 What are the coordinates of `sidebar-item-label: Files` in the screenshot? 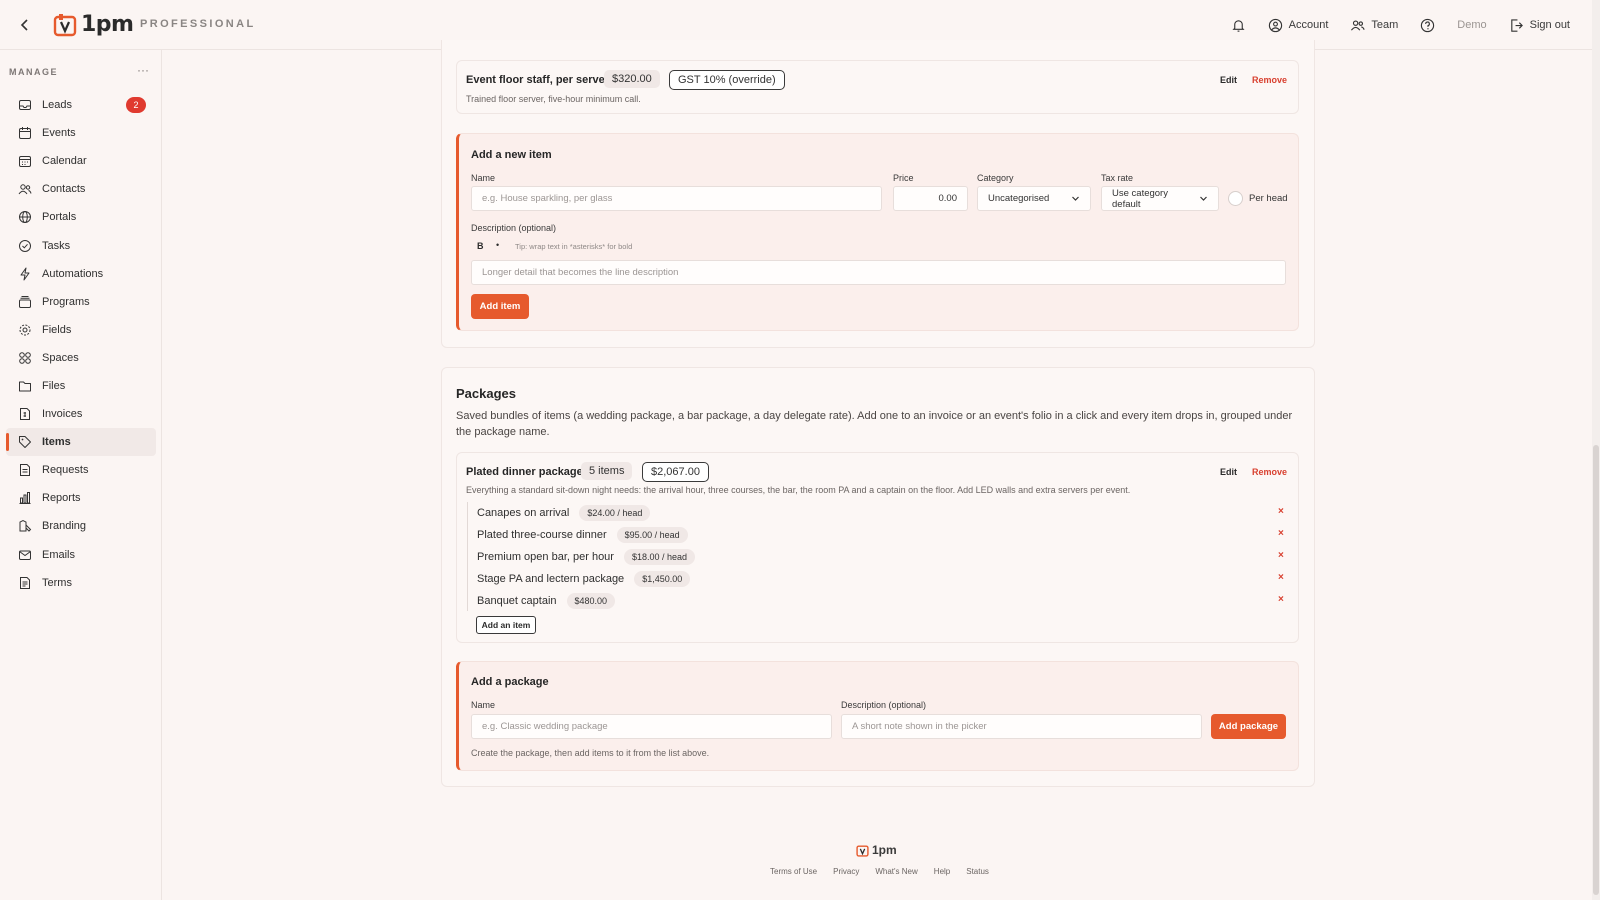 It's located at (54, 385).